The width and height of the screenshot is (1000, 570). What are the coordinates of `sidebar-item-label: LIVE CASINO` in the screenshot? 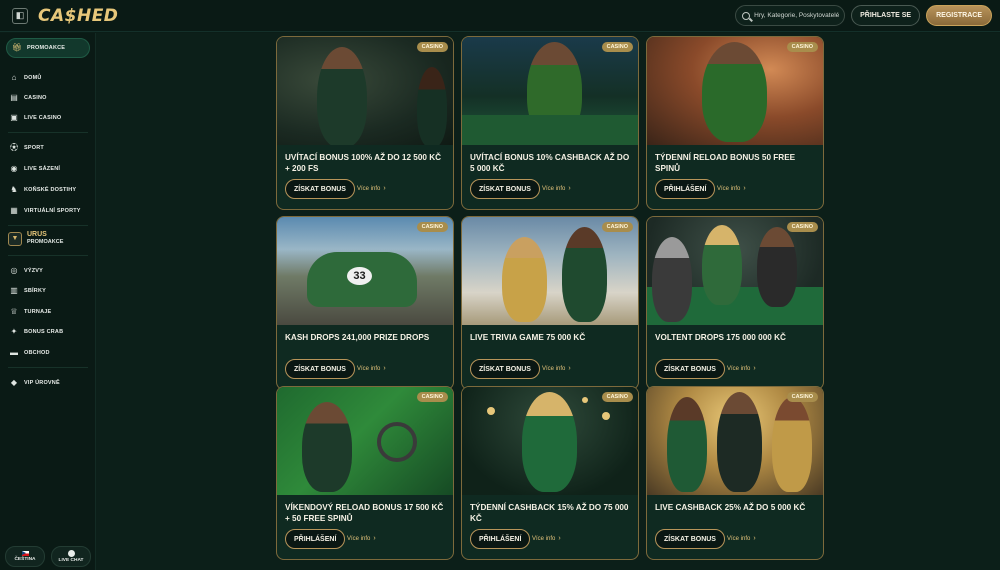 It's located at (43, 118).